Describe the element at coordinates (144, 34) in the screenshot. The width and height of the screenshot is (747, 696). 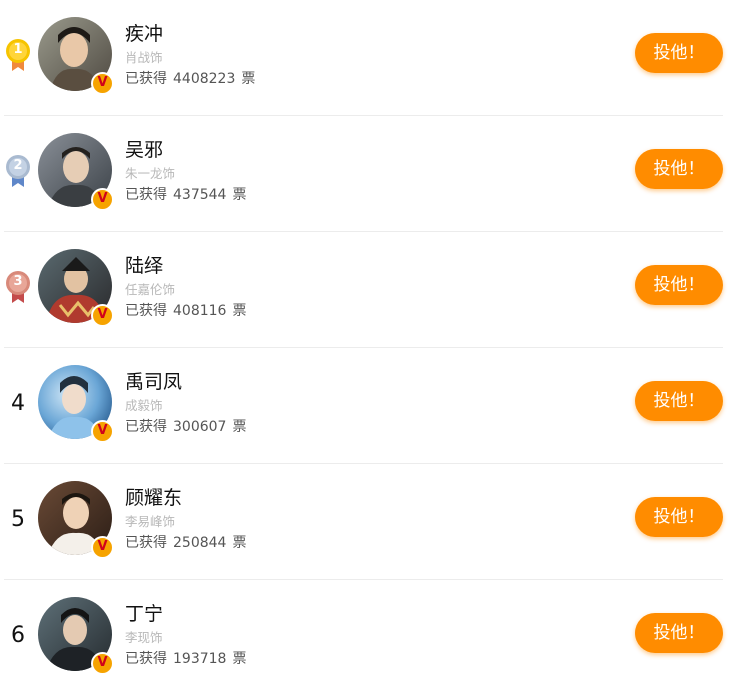
I see `character-name: 疾冲` at that location.